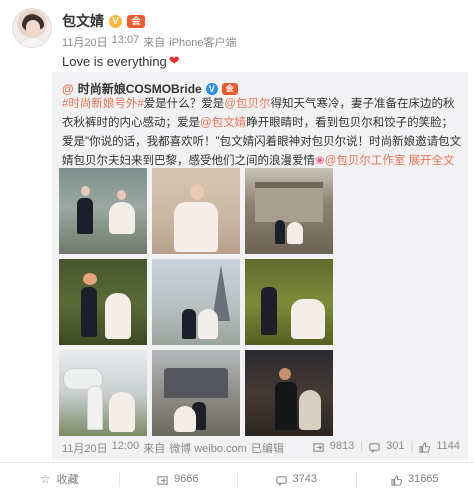  I want to click on like-count: 1144, so click(448, 446).